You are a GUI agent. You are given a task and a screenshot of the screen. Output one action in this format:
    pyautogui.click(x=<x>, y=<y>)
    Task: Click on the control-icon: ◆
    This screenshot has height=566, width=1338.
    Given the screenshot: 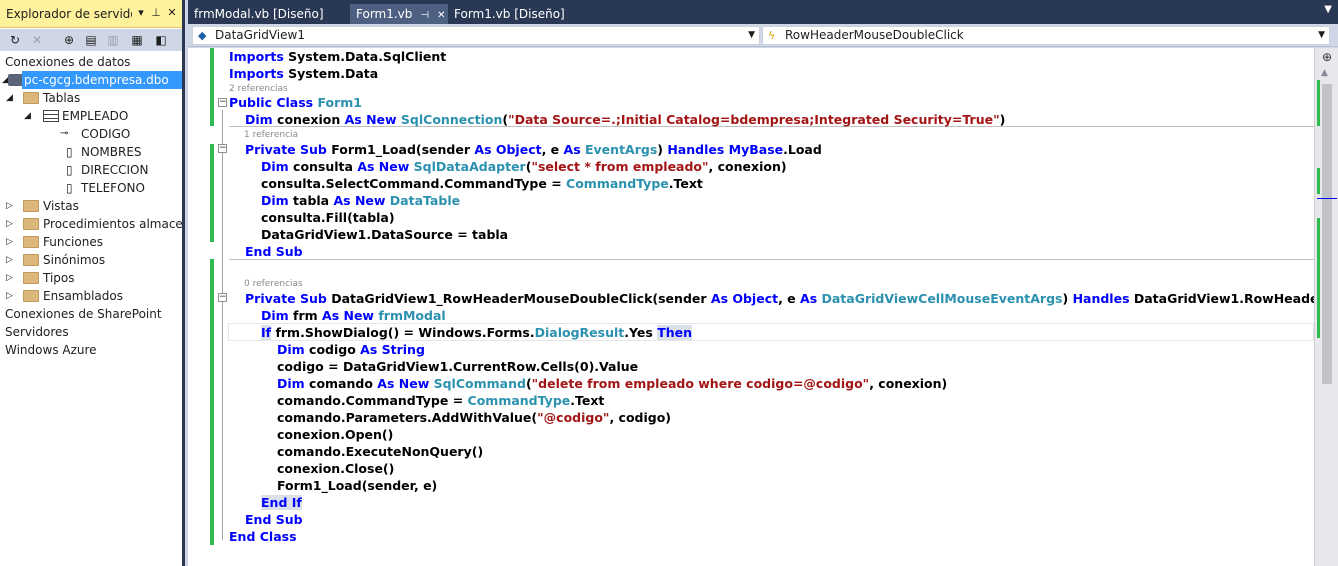 What is the action you would take?
    pyautogui.click(x=202, y=35)
    